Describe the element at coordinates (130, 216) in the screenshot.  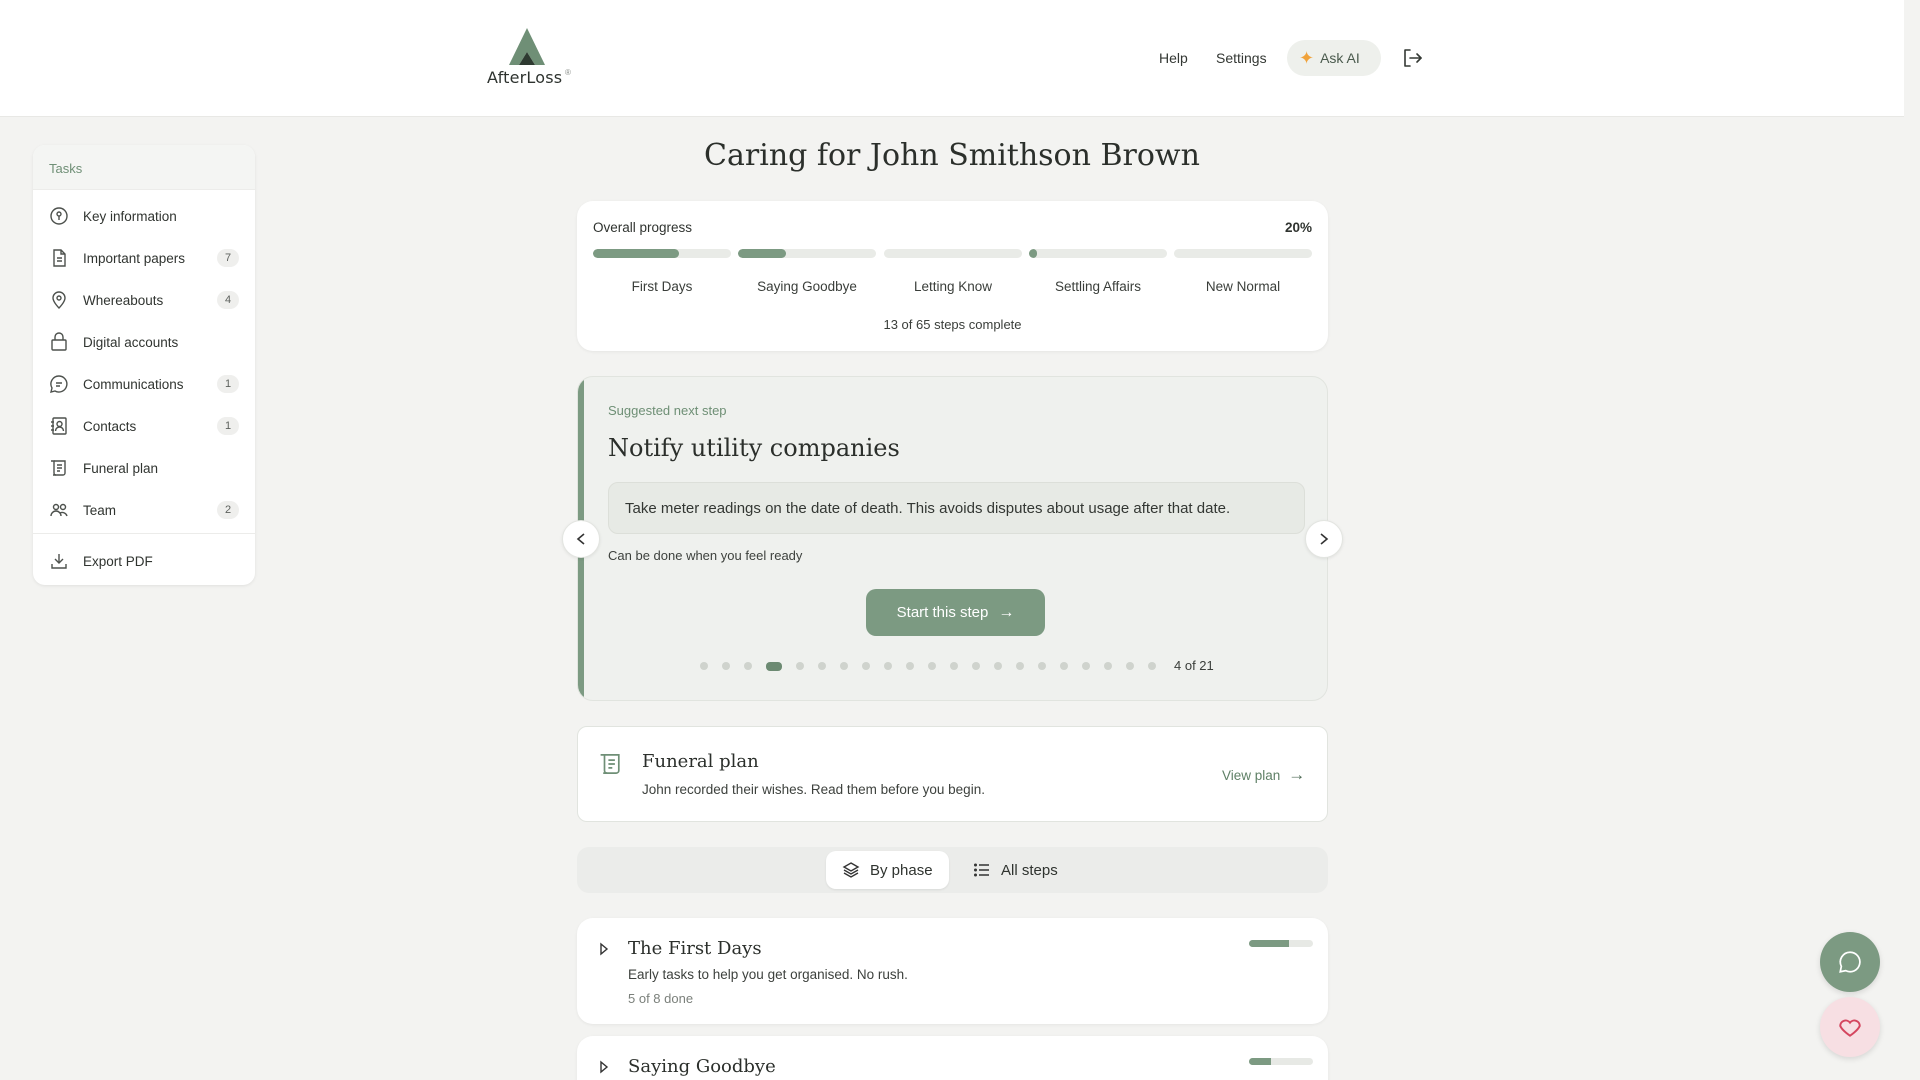
I see `sidebar-item-label: Key information` at that location.